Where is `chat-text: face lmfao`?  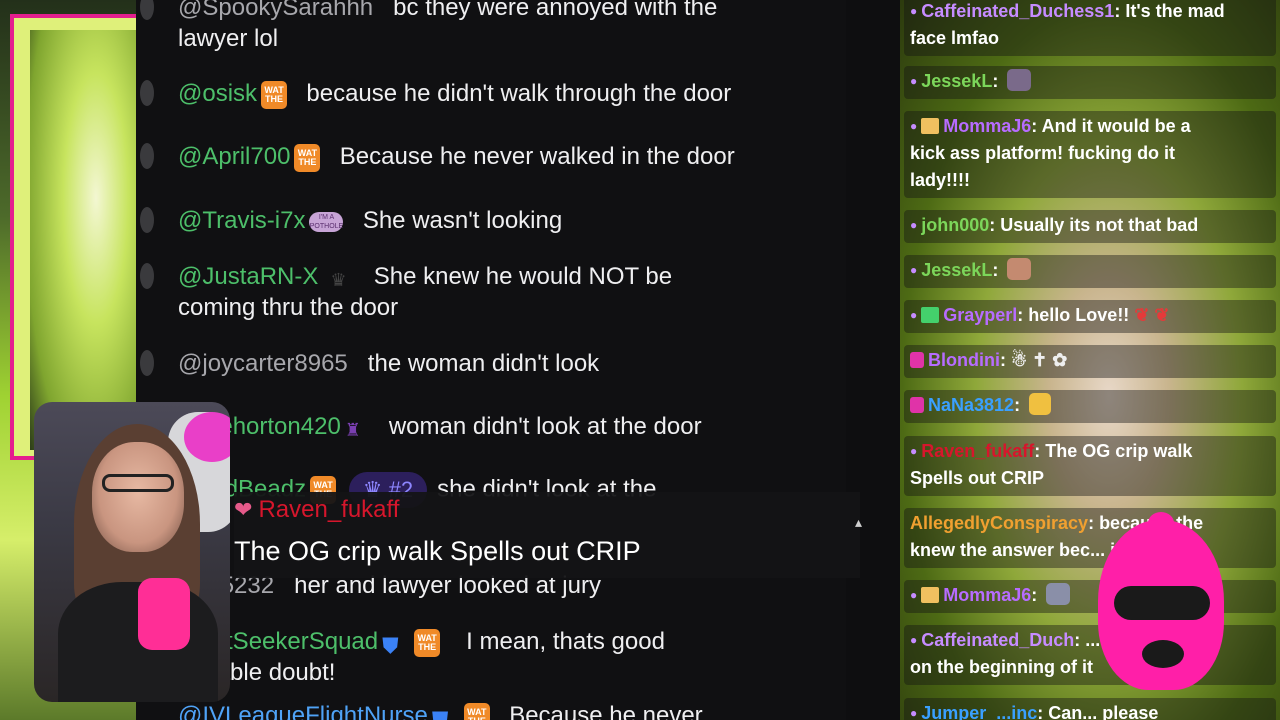 chat-text: face lmfao is located at coordinates (955, 38).